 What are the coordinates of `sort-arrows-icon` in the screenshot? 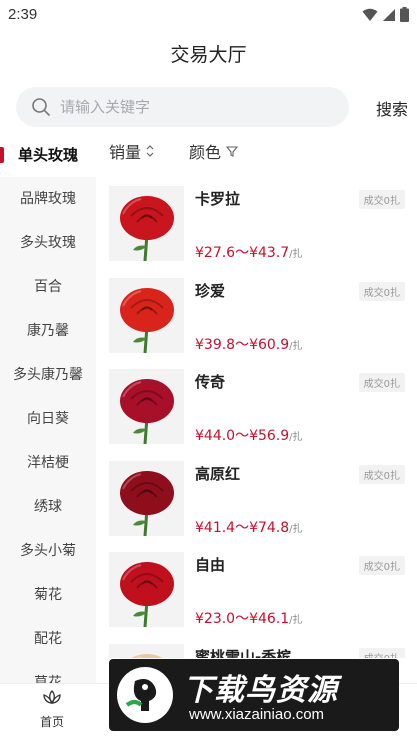 It's located at (150, 151).